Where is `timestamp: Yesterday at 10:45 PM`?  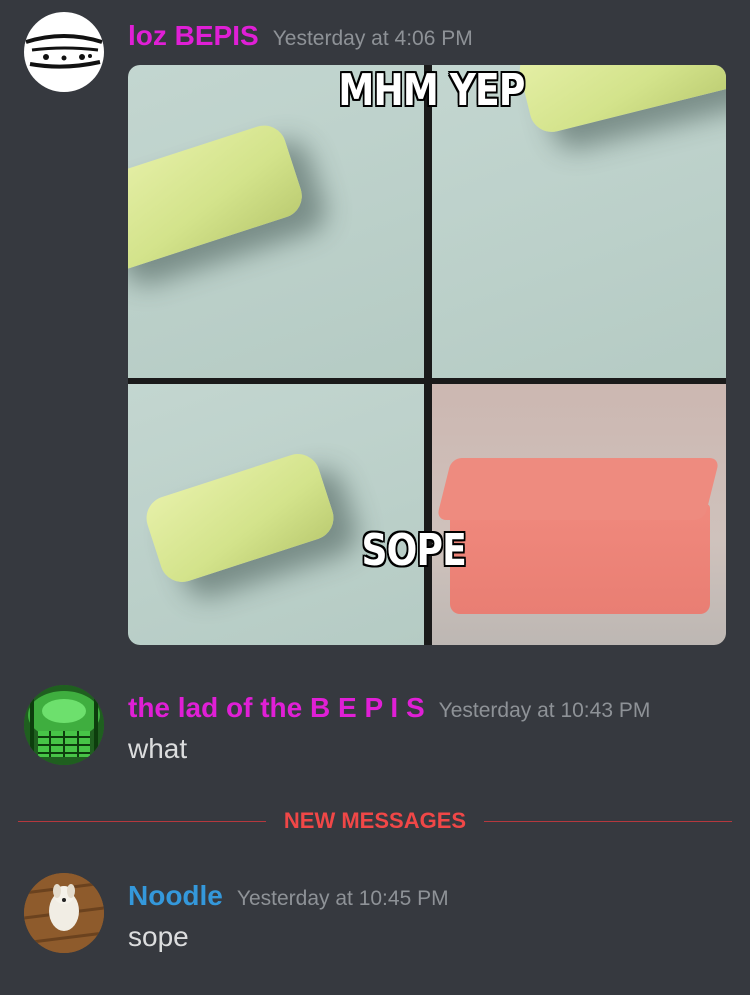
timestamp: Yesterday at 10:45 PM is located at coordinates (342, 898).